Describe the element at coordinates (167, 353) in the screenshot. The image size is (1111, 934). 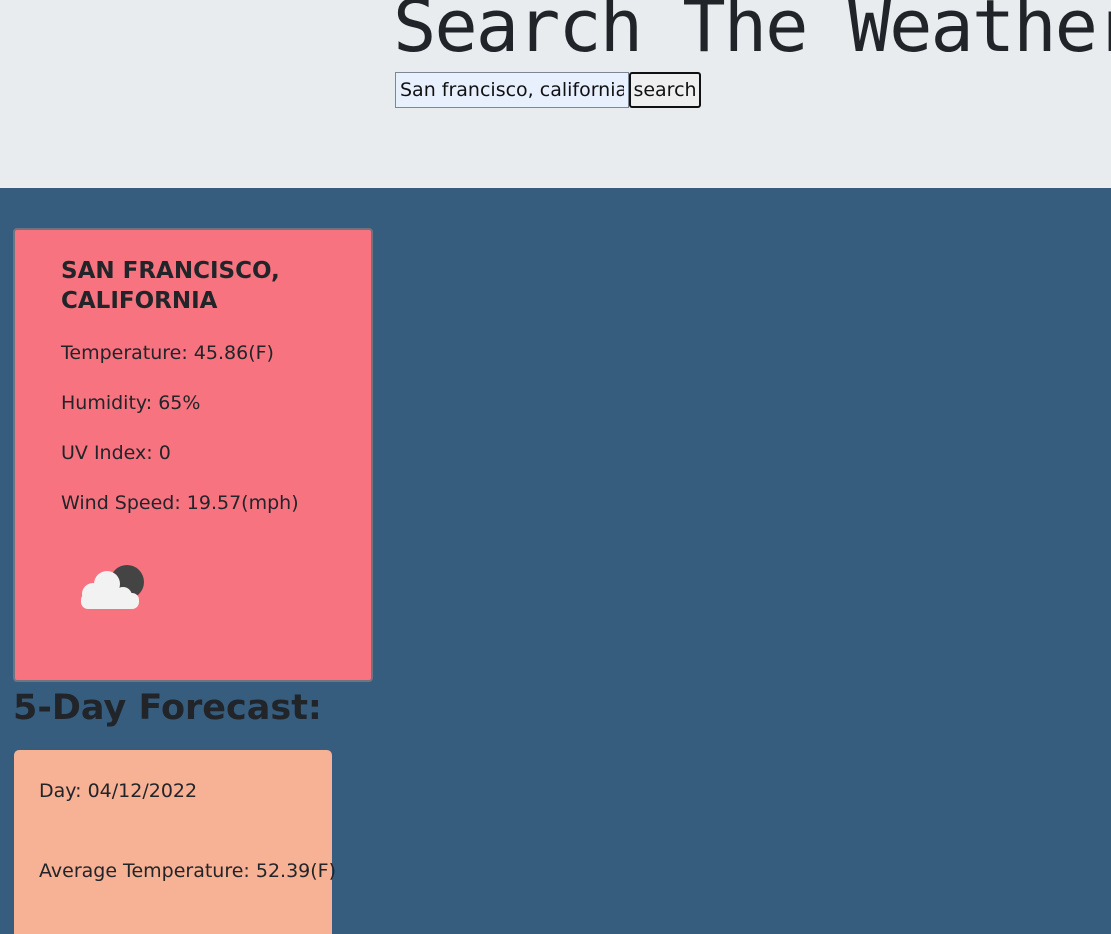
I see `temperature: Temperature: 45.86(F)` at that location.